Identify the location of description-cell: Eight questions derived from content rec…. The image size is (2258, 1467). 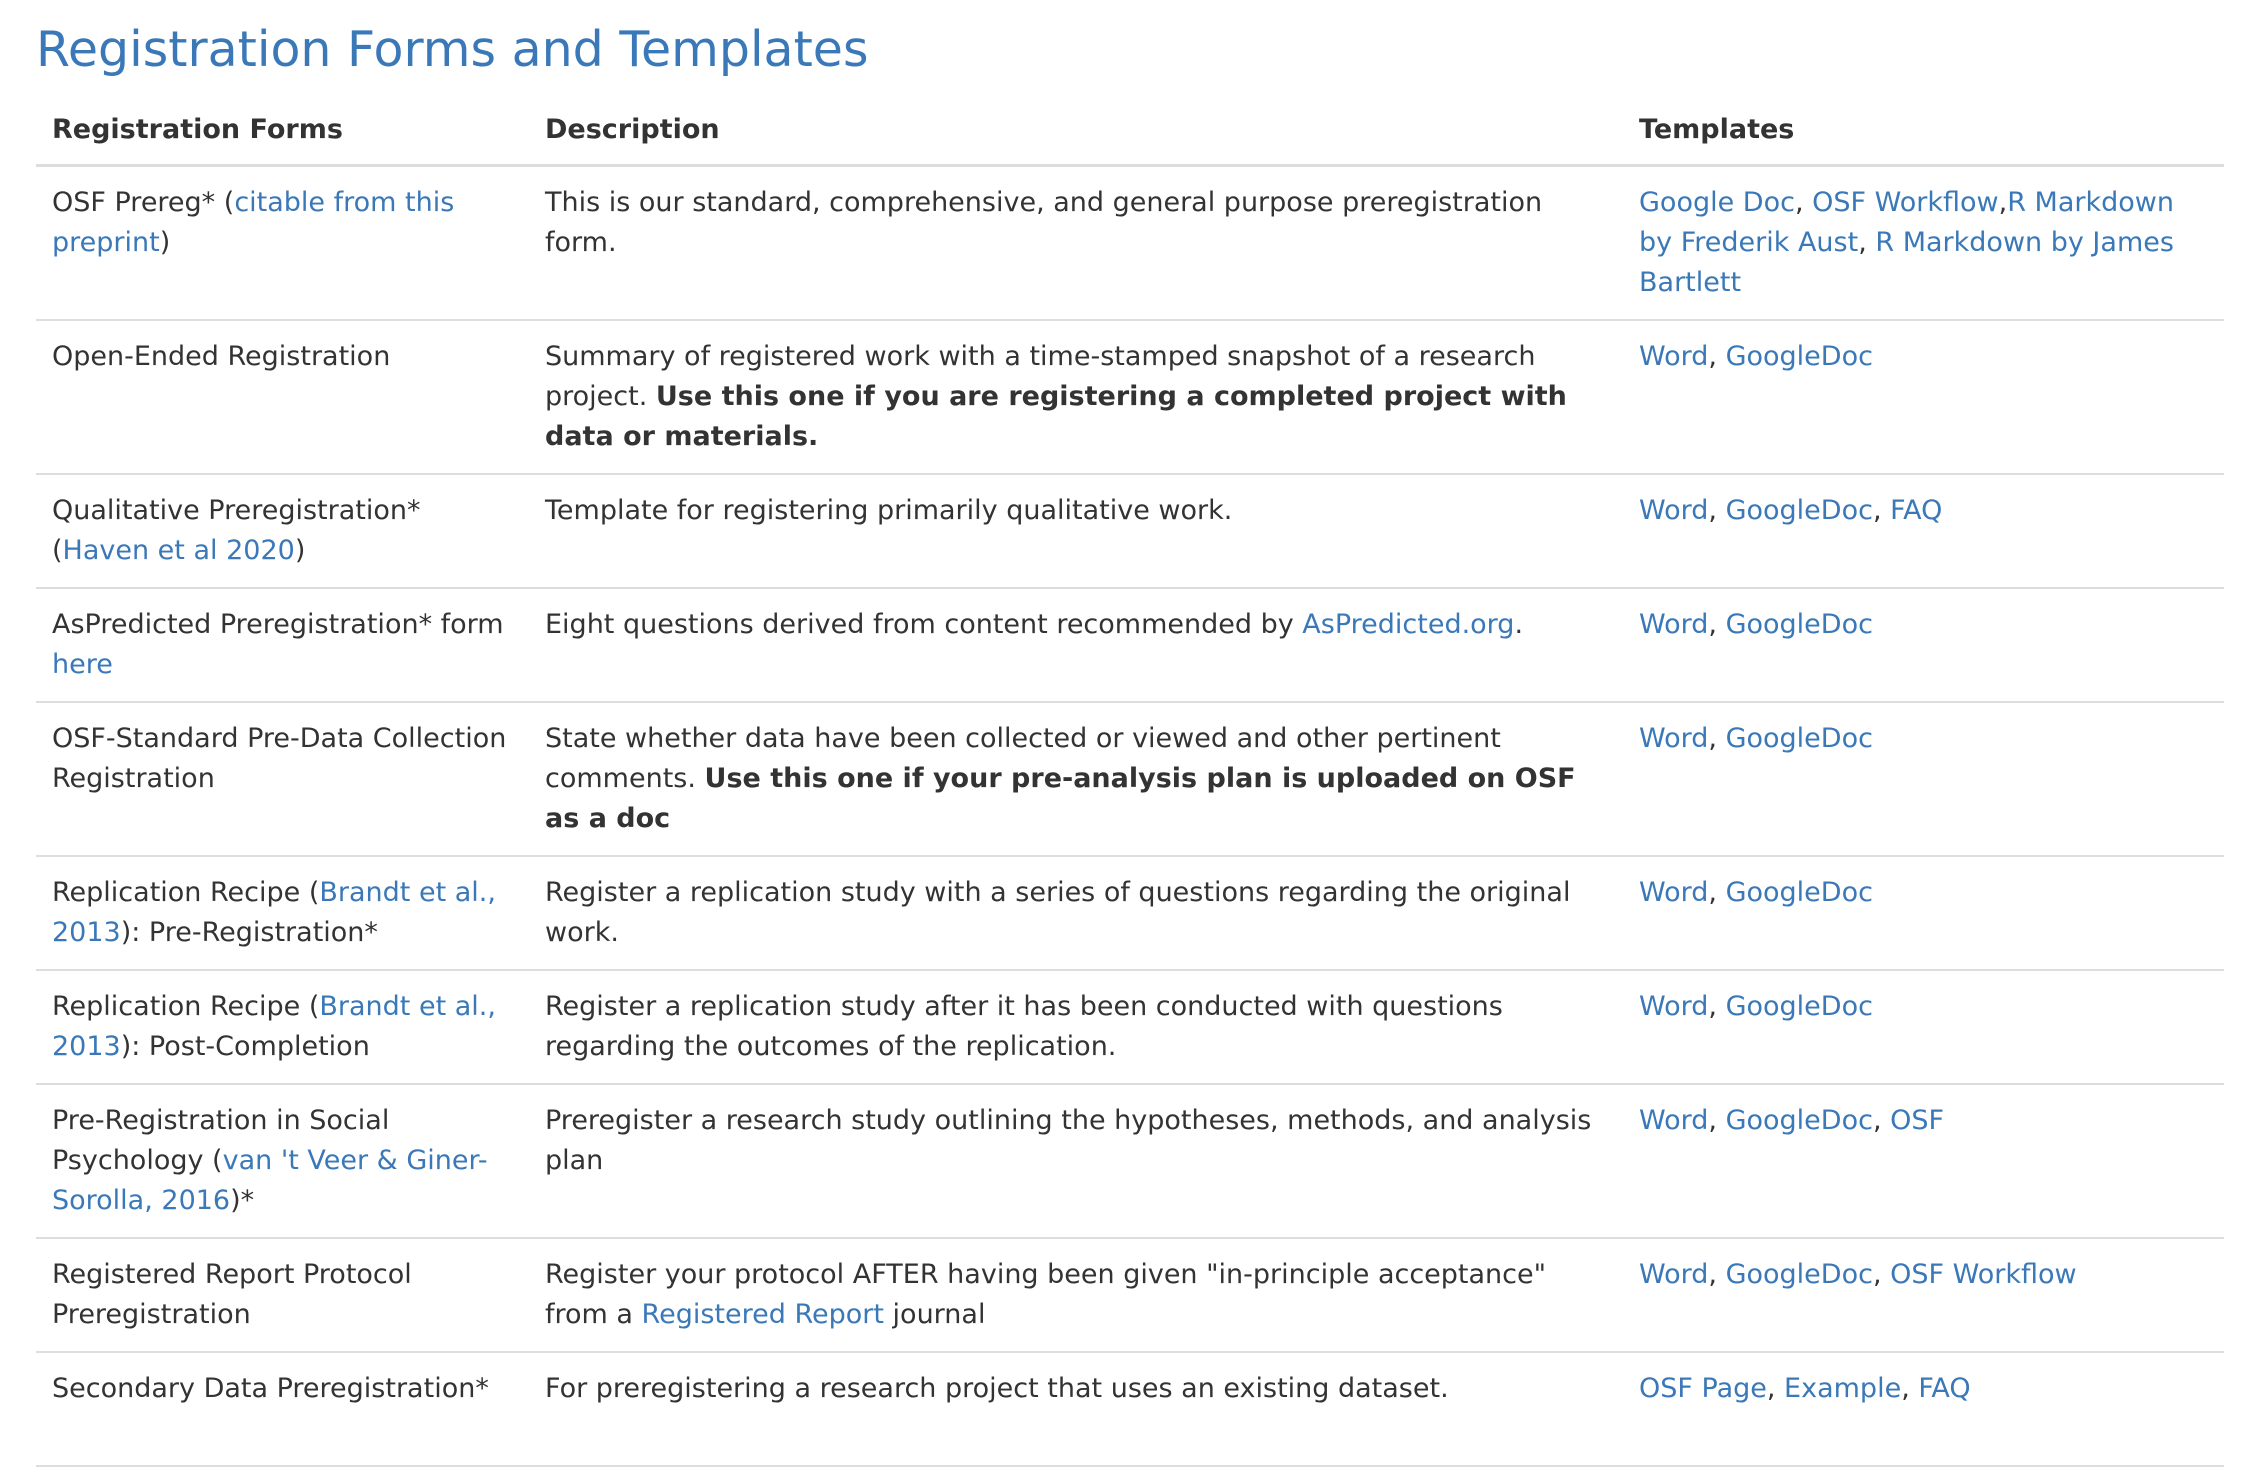
(1076, 644).